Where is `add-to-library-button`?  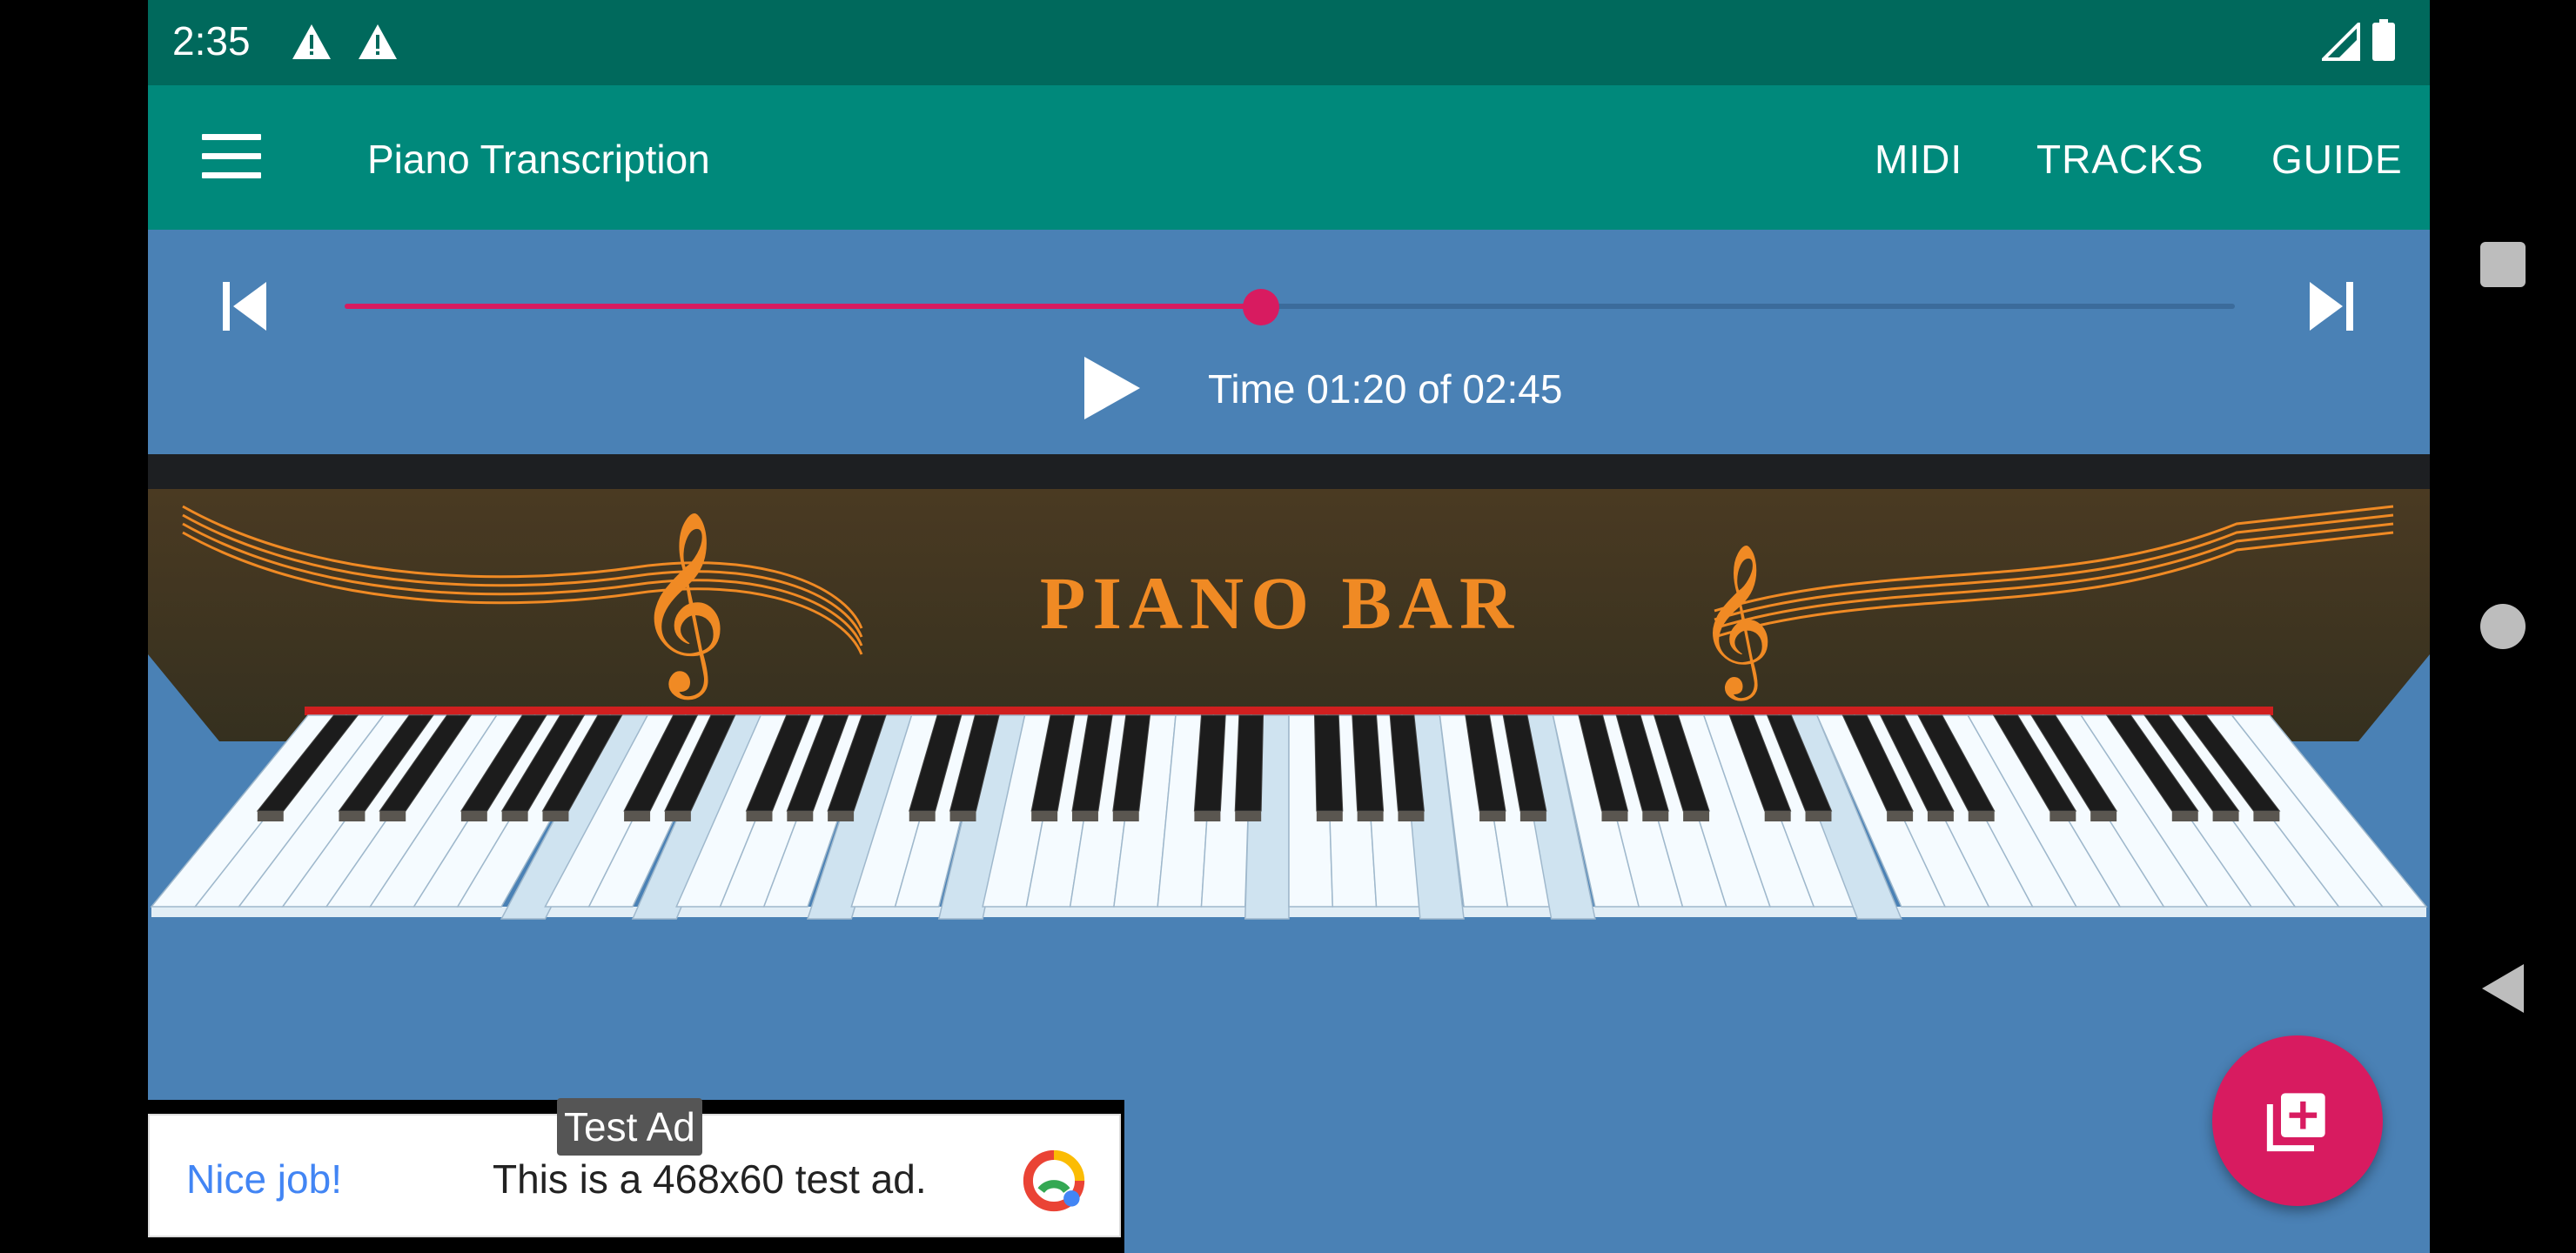
add-to-library-button is located at coordinates (2297, 1120).